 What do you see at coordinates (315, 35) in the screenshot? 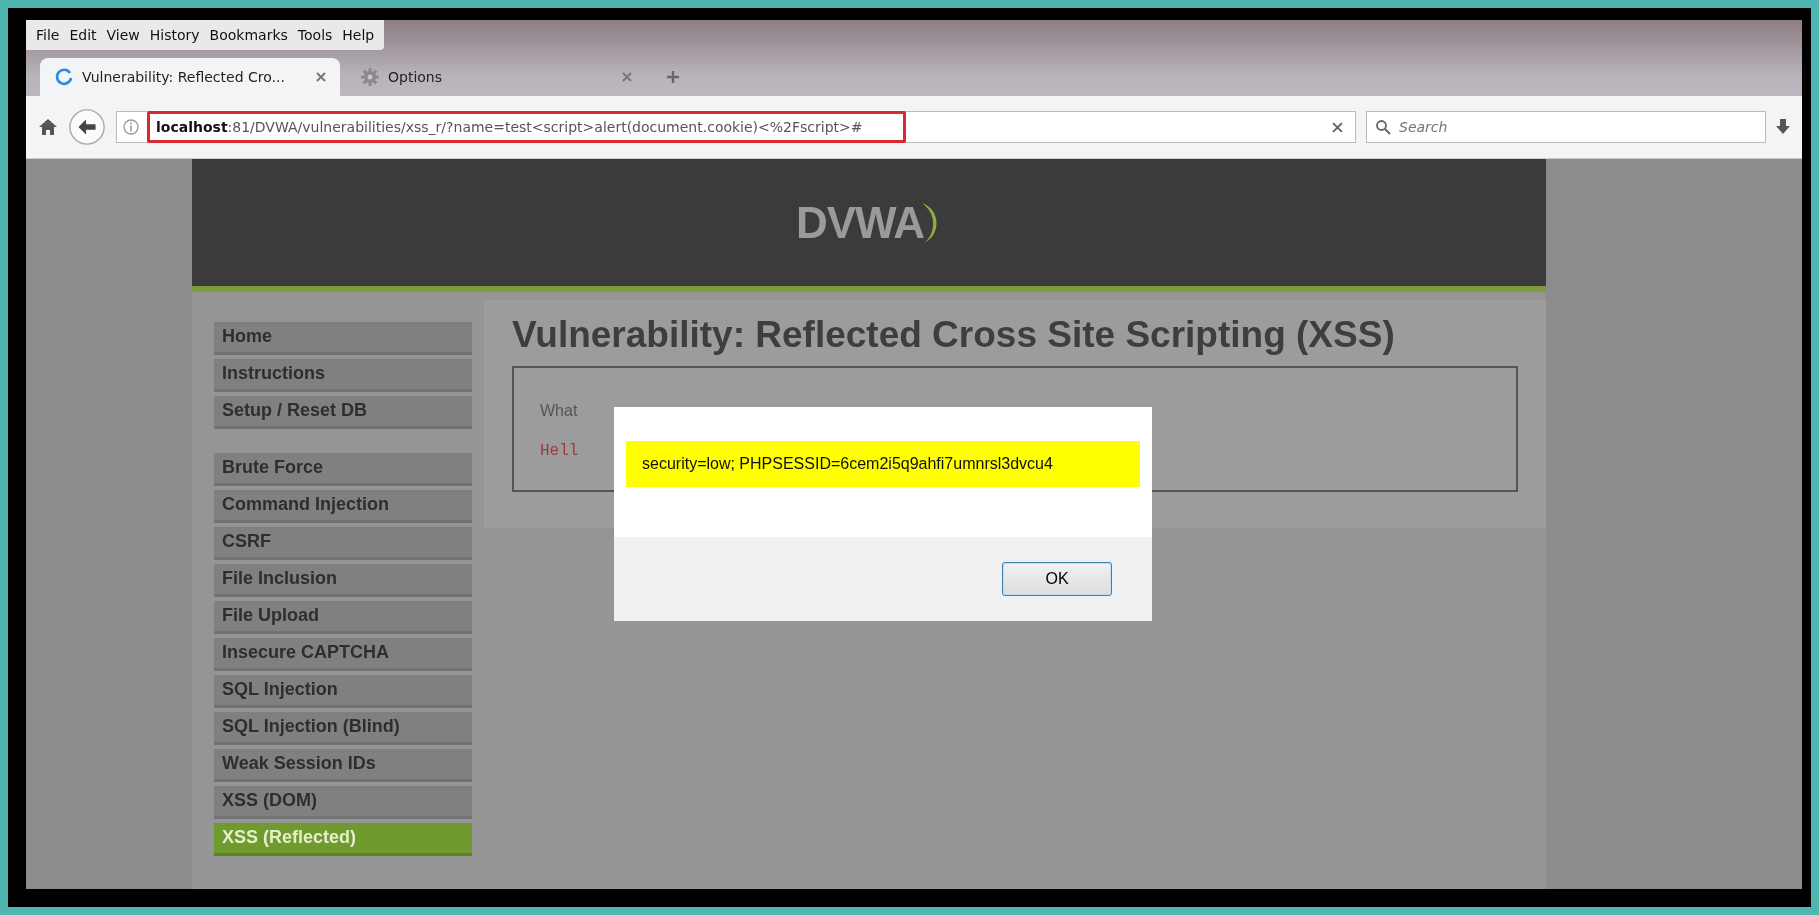
I see `menu-item: Tools` at bounding box center [315, 35].